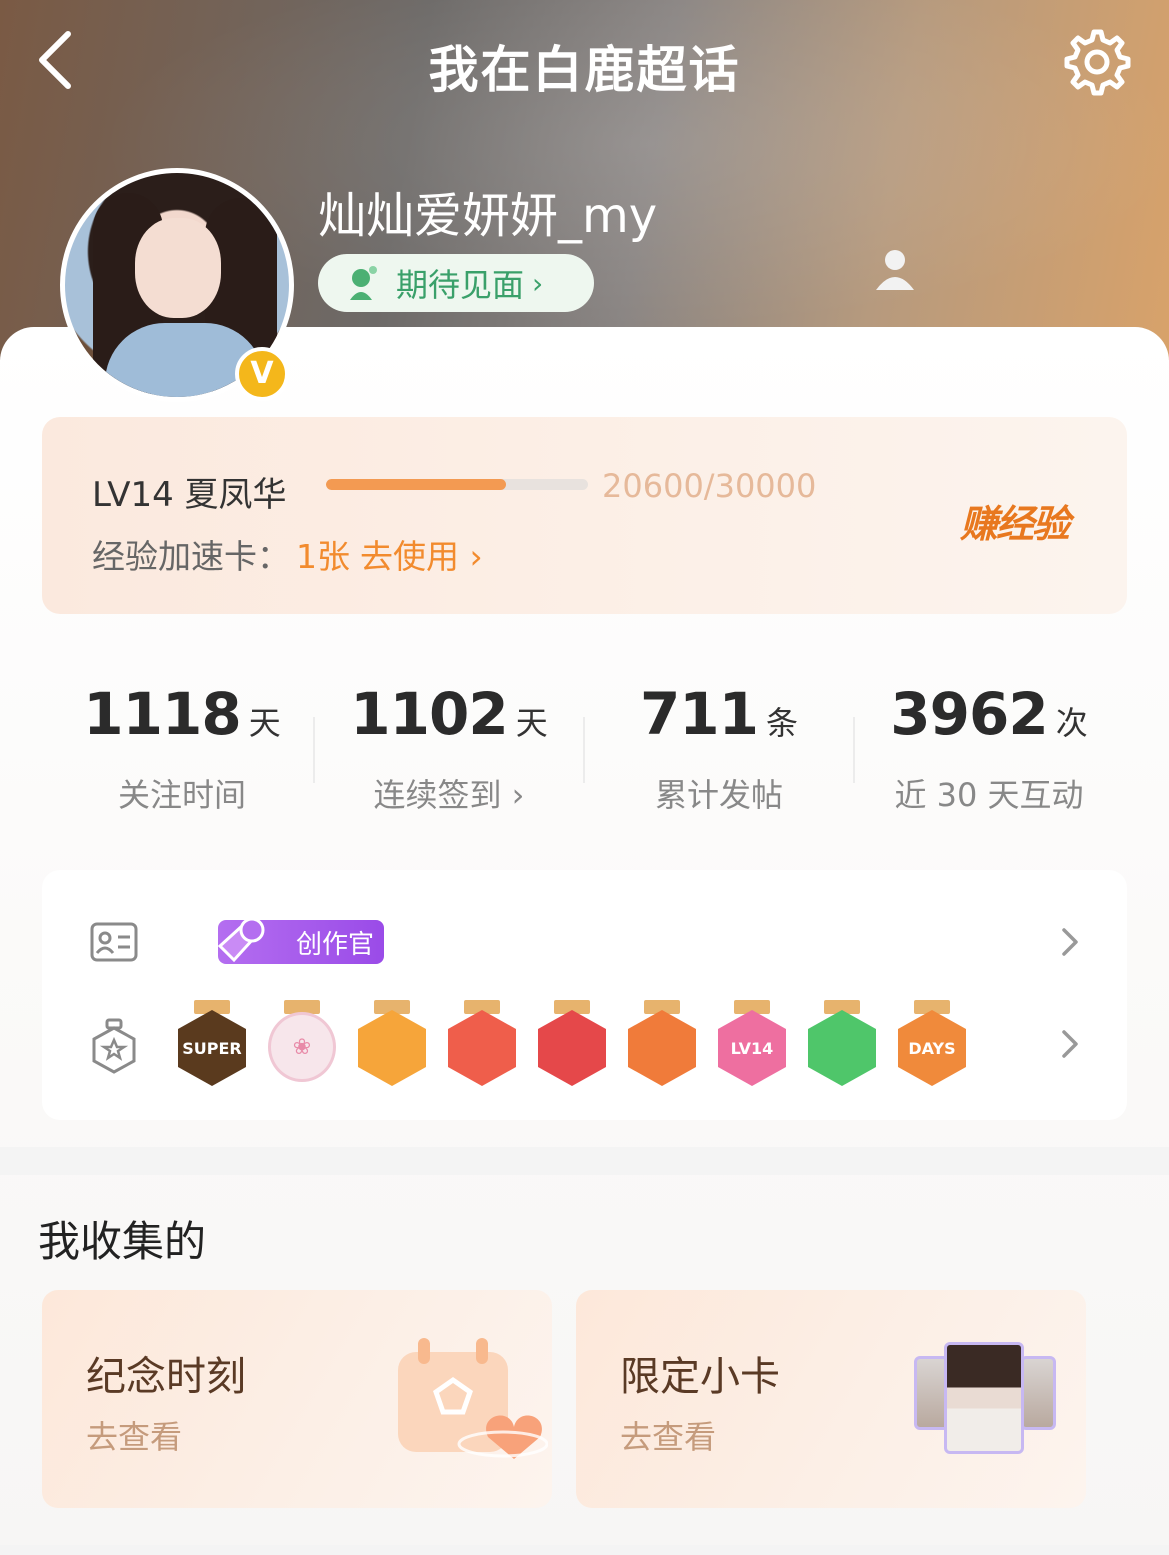 This screenshot has height=1555, width=1169. What do you see at coordinates (114, 942) in the screenshot?
I see `id-card-icon` at bounding box center [114, 942].